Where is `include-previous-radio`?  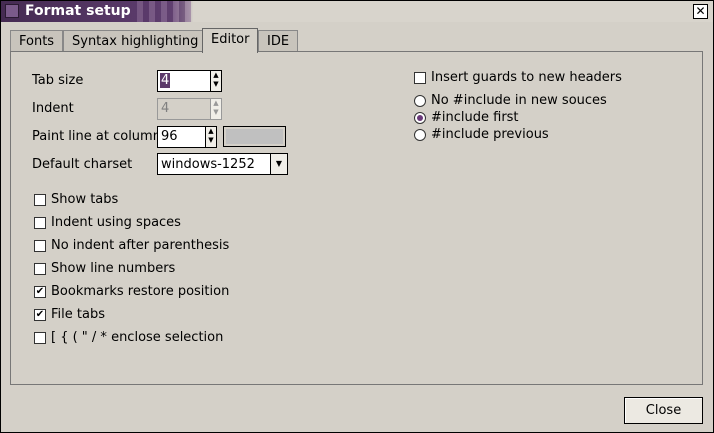 include-previous-radio is located at coordinates (420, 135).